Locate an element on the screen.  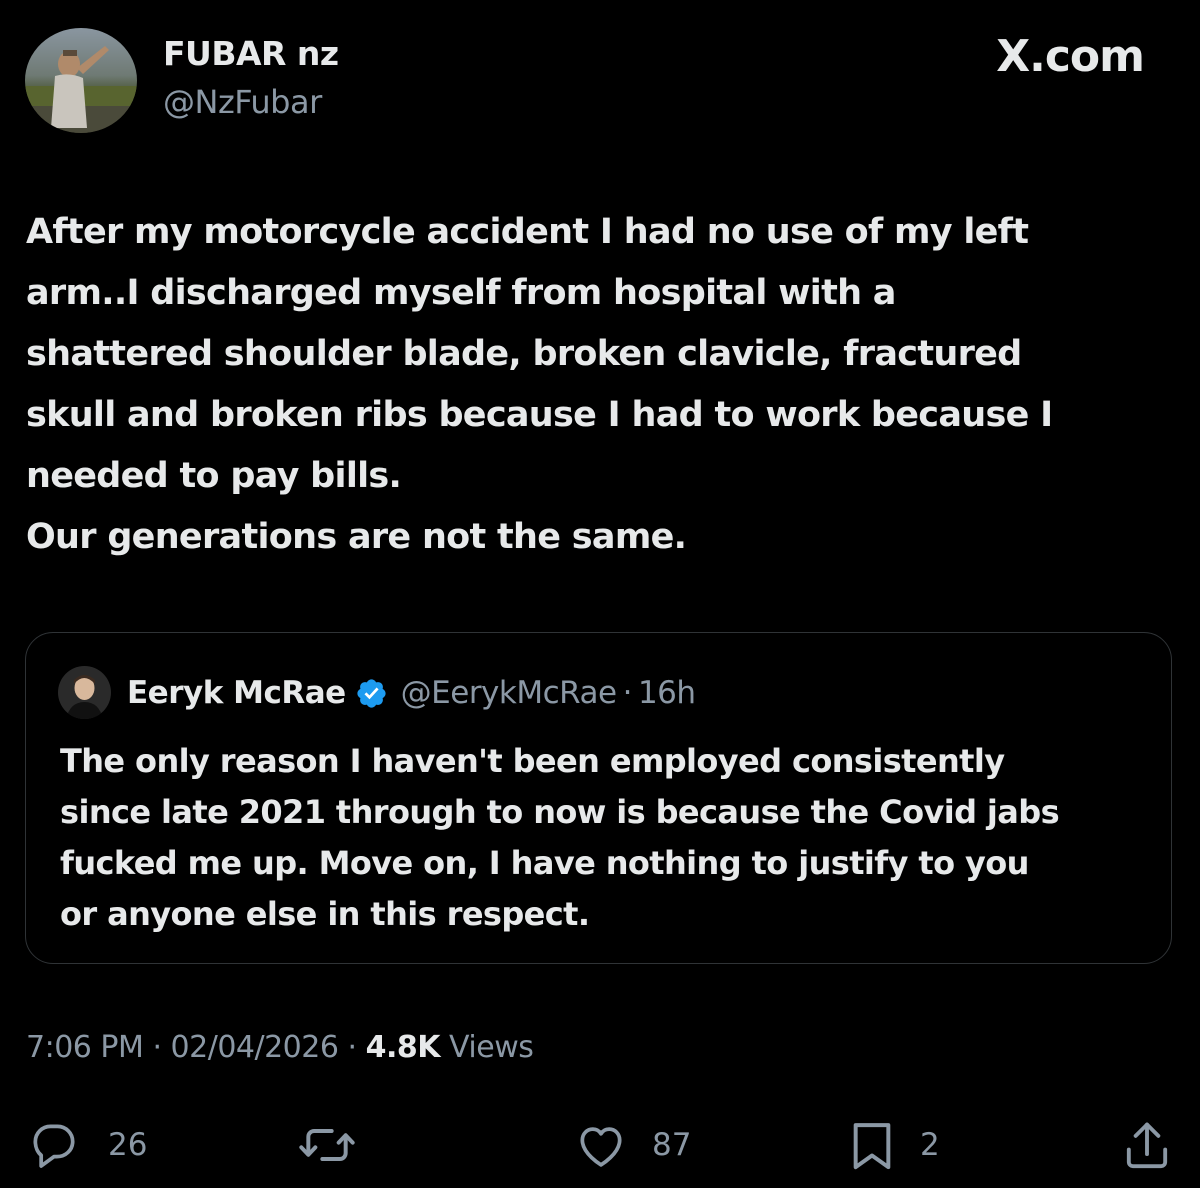
like-button: 87 is located at coordinates (631, 1145).